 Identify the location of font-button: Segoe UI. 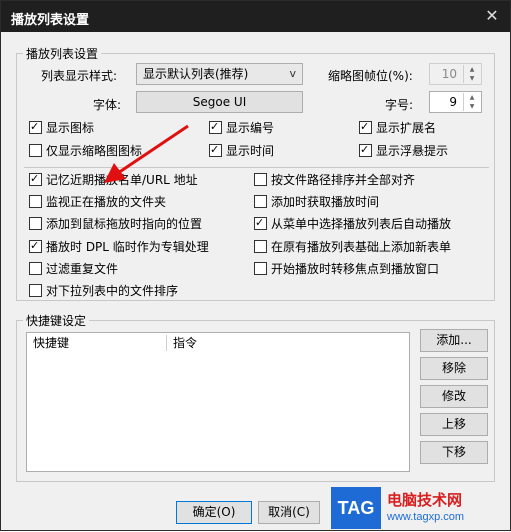
(219, 102).